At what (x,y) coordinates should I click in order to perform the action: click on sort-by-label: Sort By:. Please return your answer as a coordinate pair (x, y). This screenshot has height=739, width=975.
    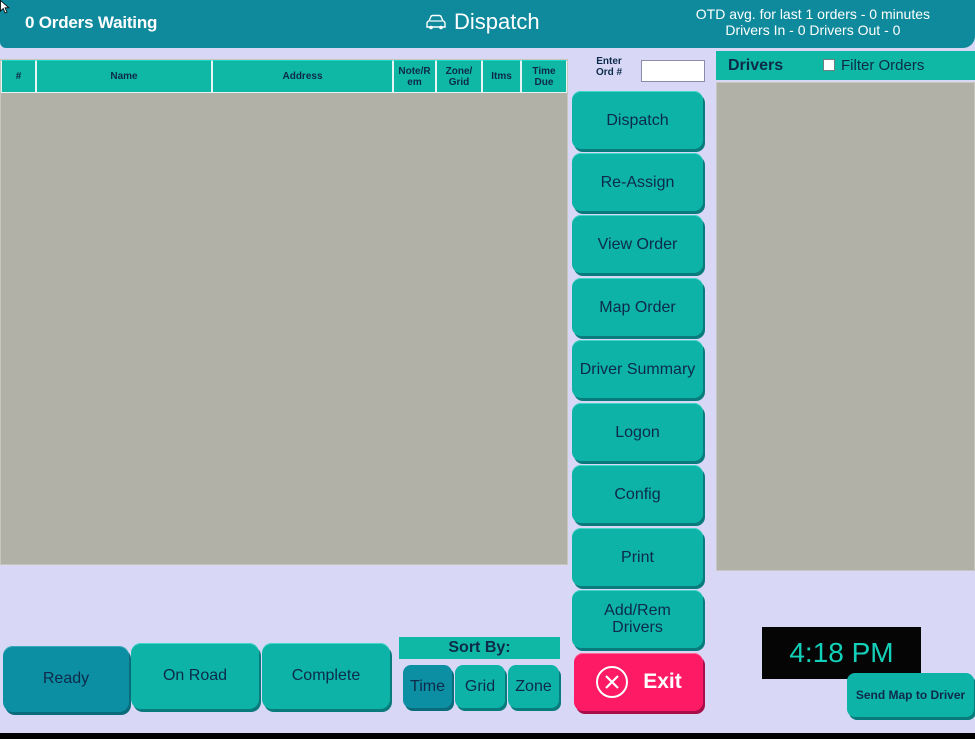
    Looking at the image, I should click on (479, 648).